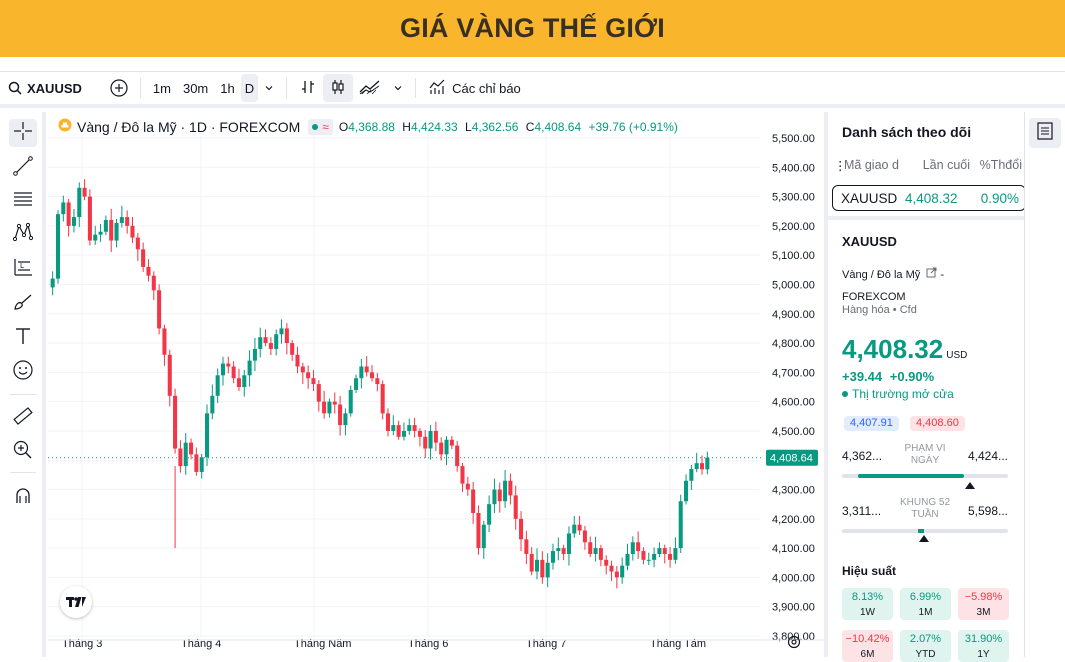 The height and width of the screenshot is (662, 1065). Describe the element at coordinates (558, 126) in the screenshot. I see `close-value: 4,408.64` at that location.